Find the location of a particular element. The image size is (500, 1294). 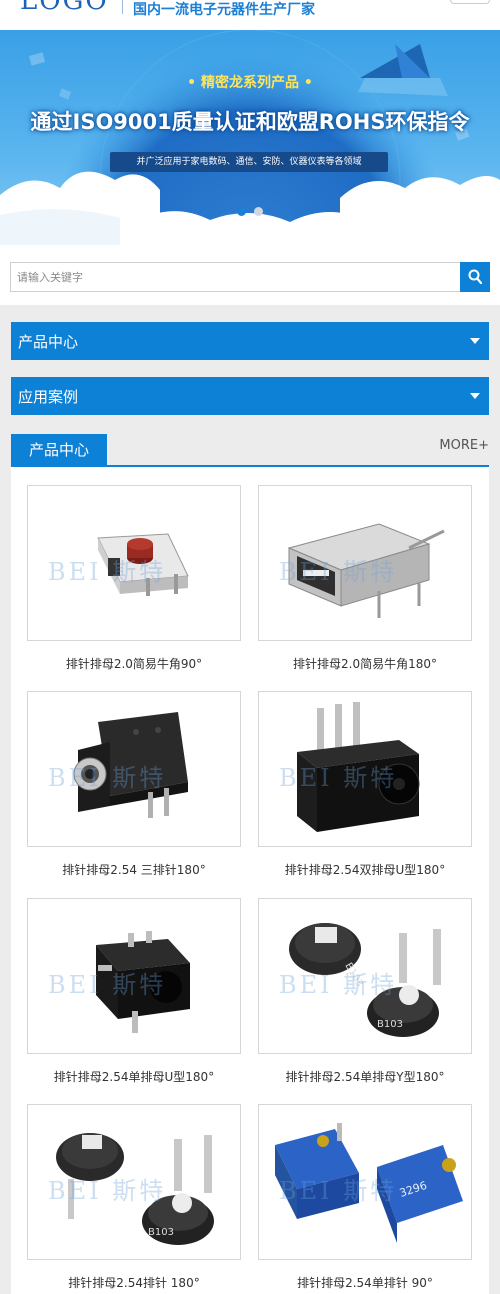

menu-button is located at coordinates (470, 2).